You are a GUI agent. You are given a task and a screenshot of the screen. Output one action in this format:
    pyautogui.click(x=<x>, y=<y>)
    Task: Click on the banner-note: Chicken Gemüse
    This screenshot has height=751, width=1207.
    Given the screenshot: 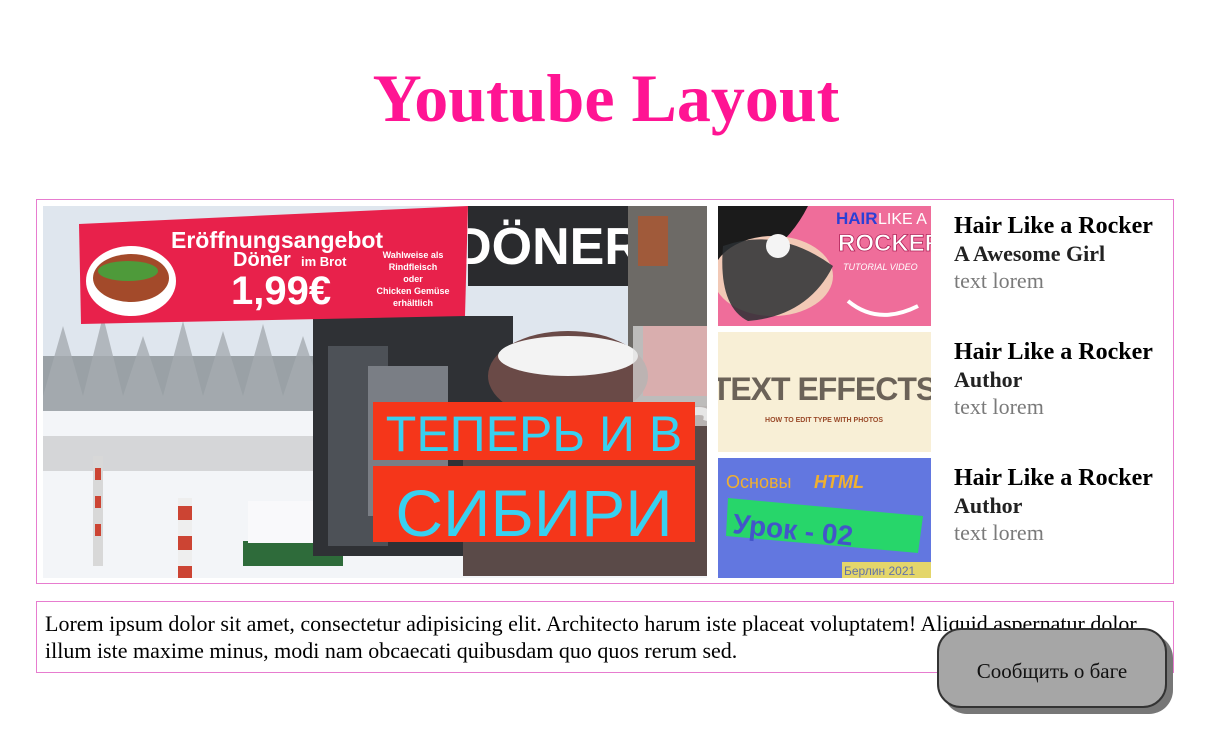 What is the action you would take?
    pyautogui.click(x=412, y=291)
    